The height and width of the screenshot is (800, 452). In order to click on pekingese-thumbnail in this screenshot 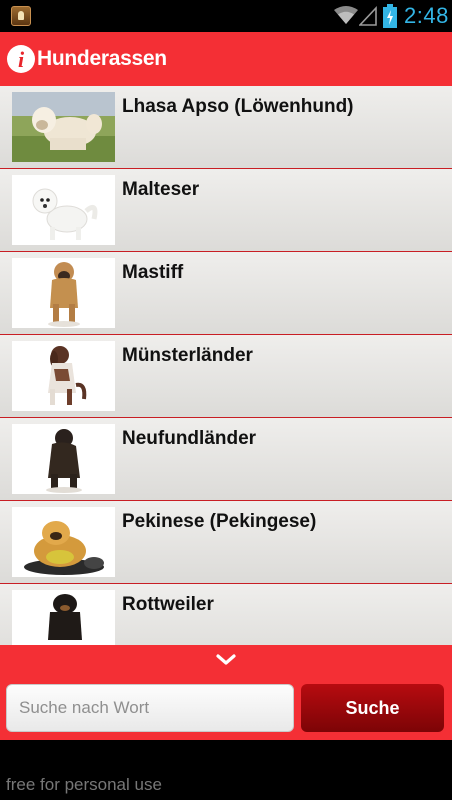, I will do `click(63, 542)`.